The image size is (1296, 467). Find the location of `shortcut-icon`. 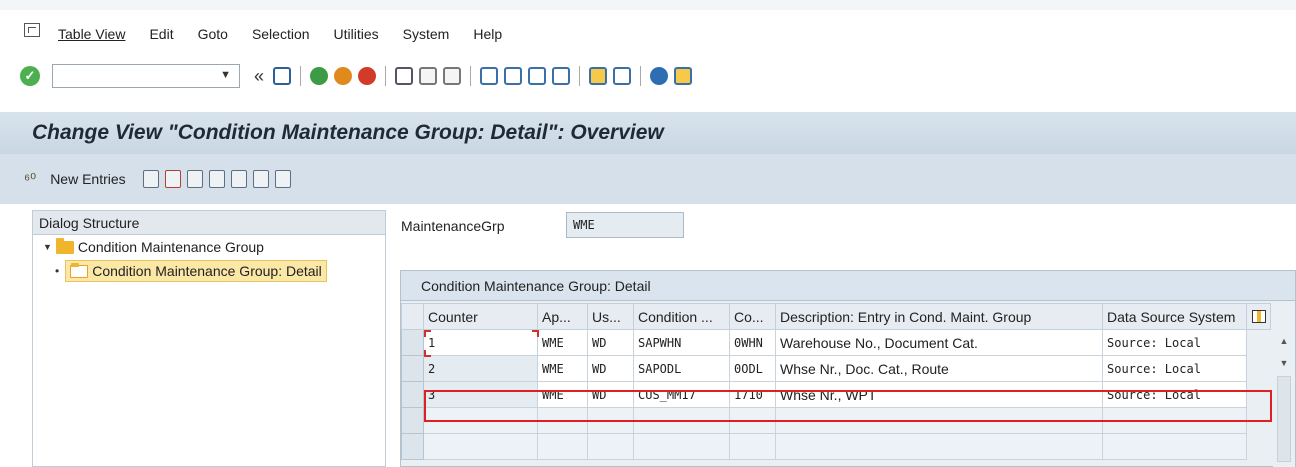

shortcut-icon is located at coordinates (622, 76).